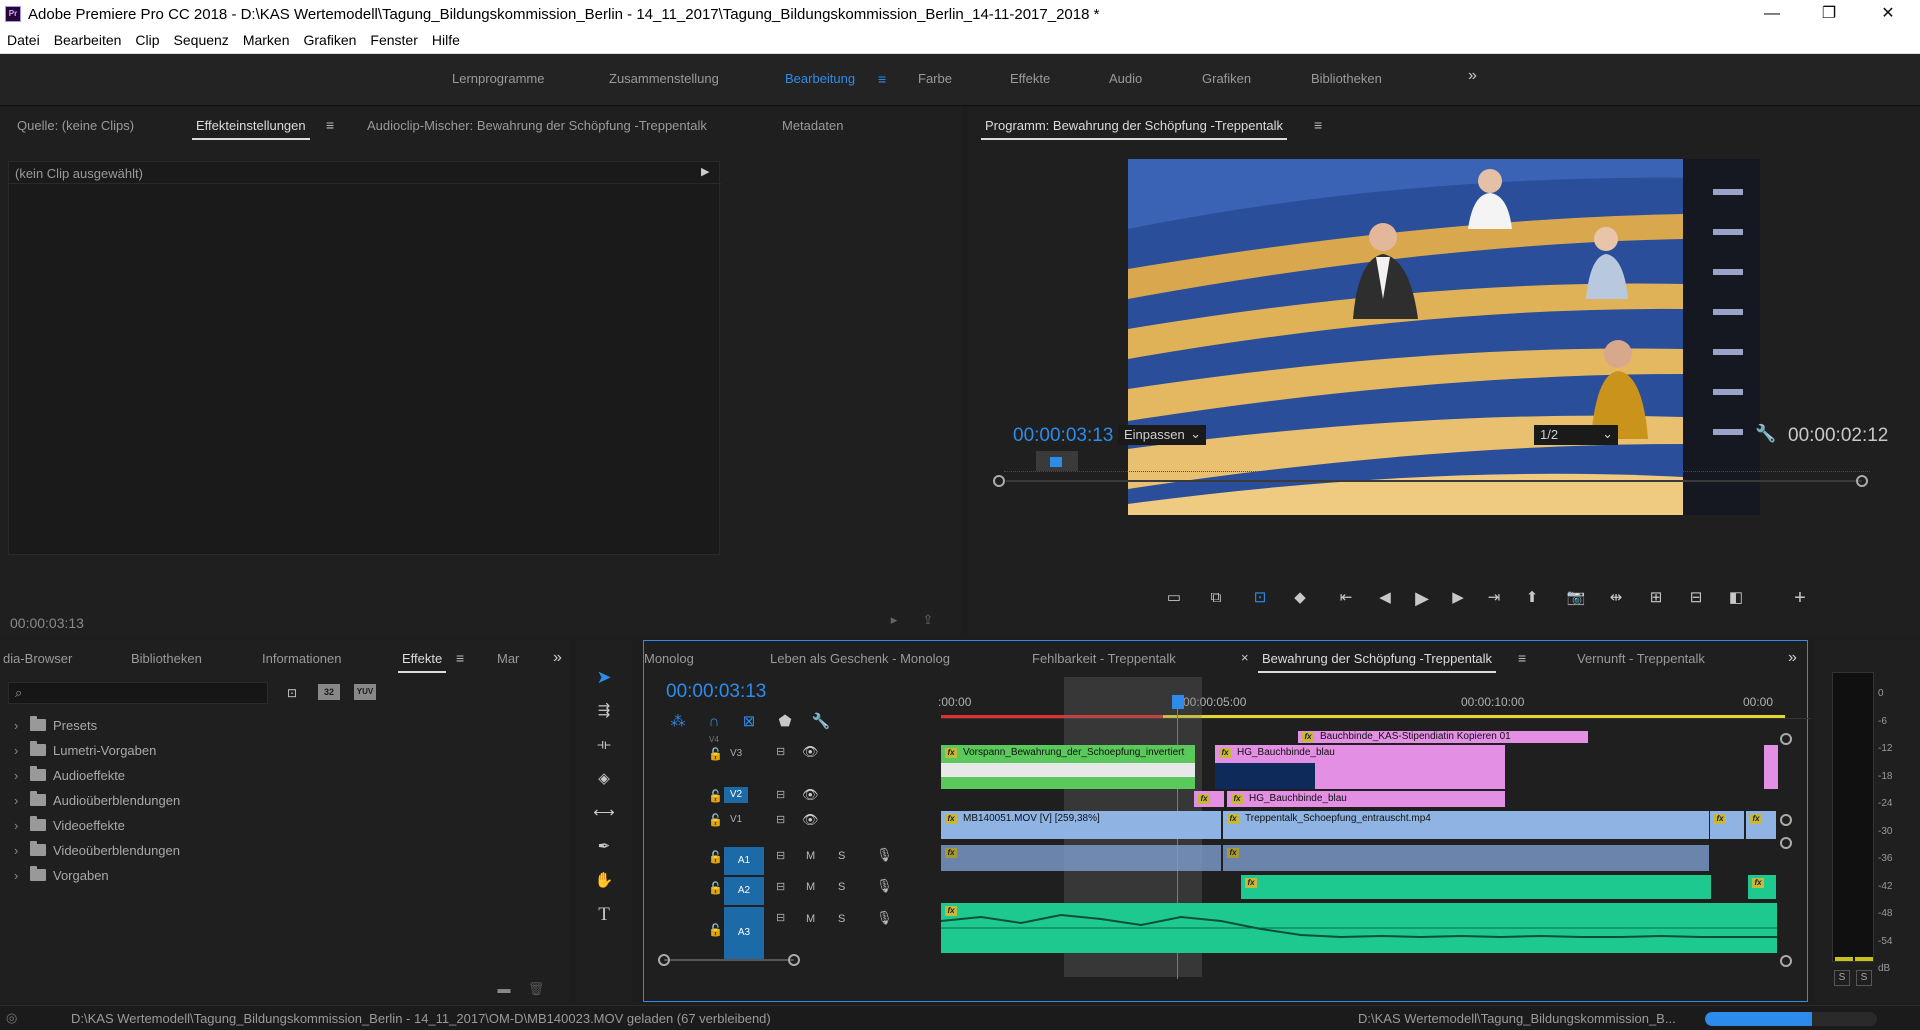 The width and height of the screenshot is (1920, 1030). What do you see at coordinates (841, 919) in the screenshot?
I see `solo-button: S` at bounding box center [841, 919].